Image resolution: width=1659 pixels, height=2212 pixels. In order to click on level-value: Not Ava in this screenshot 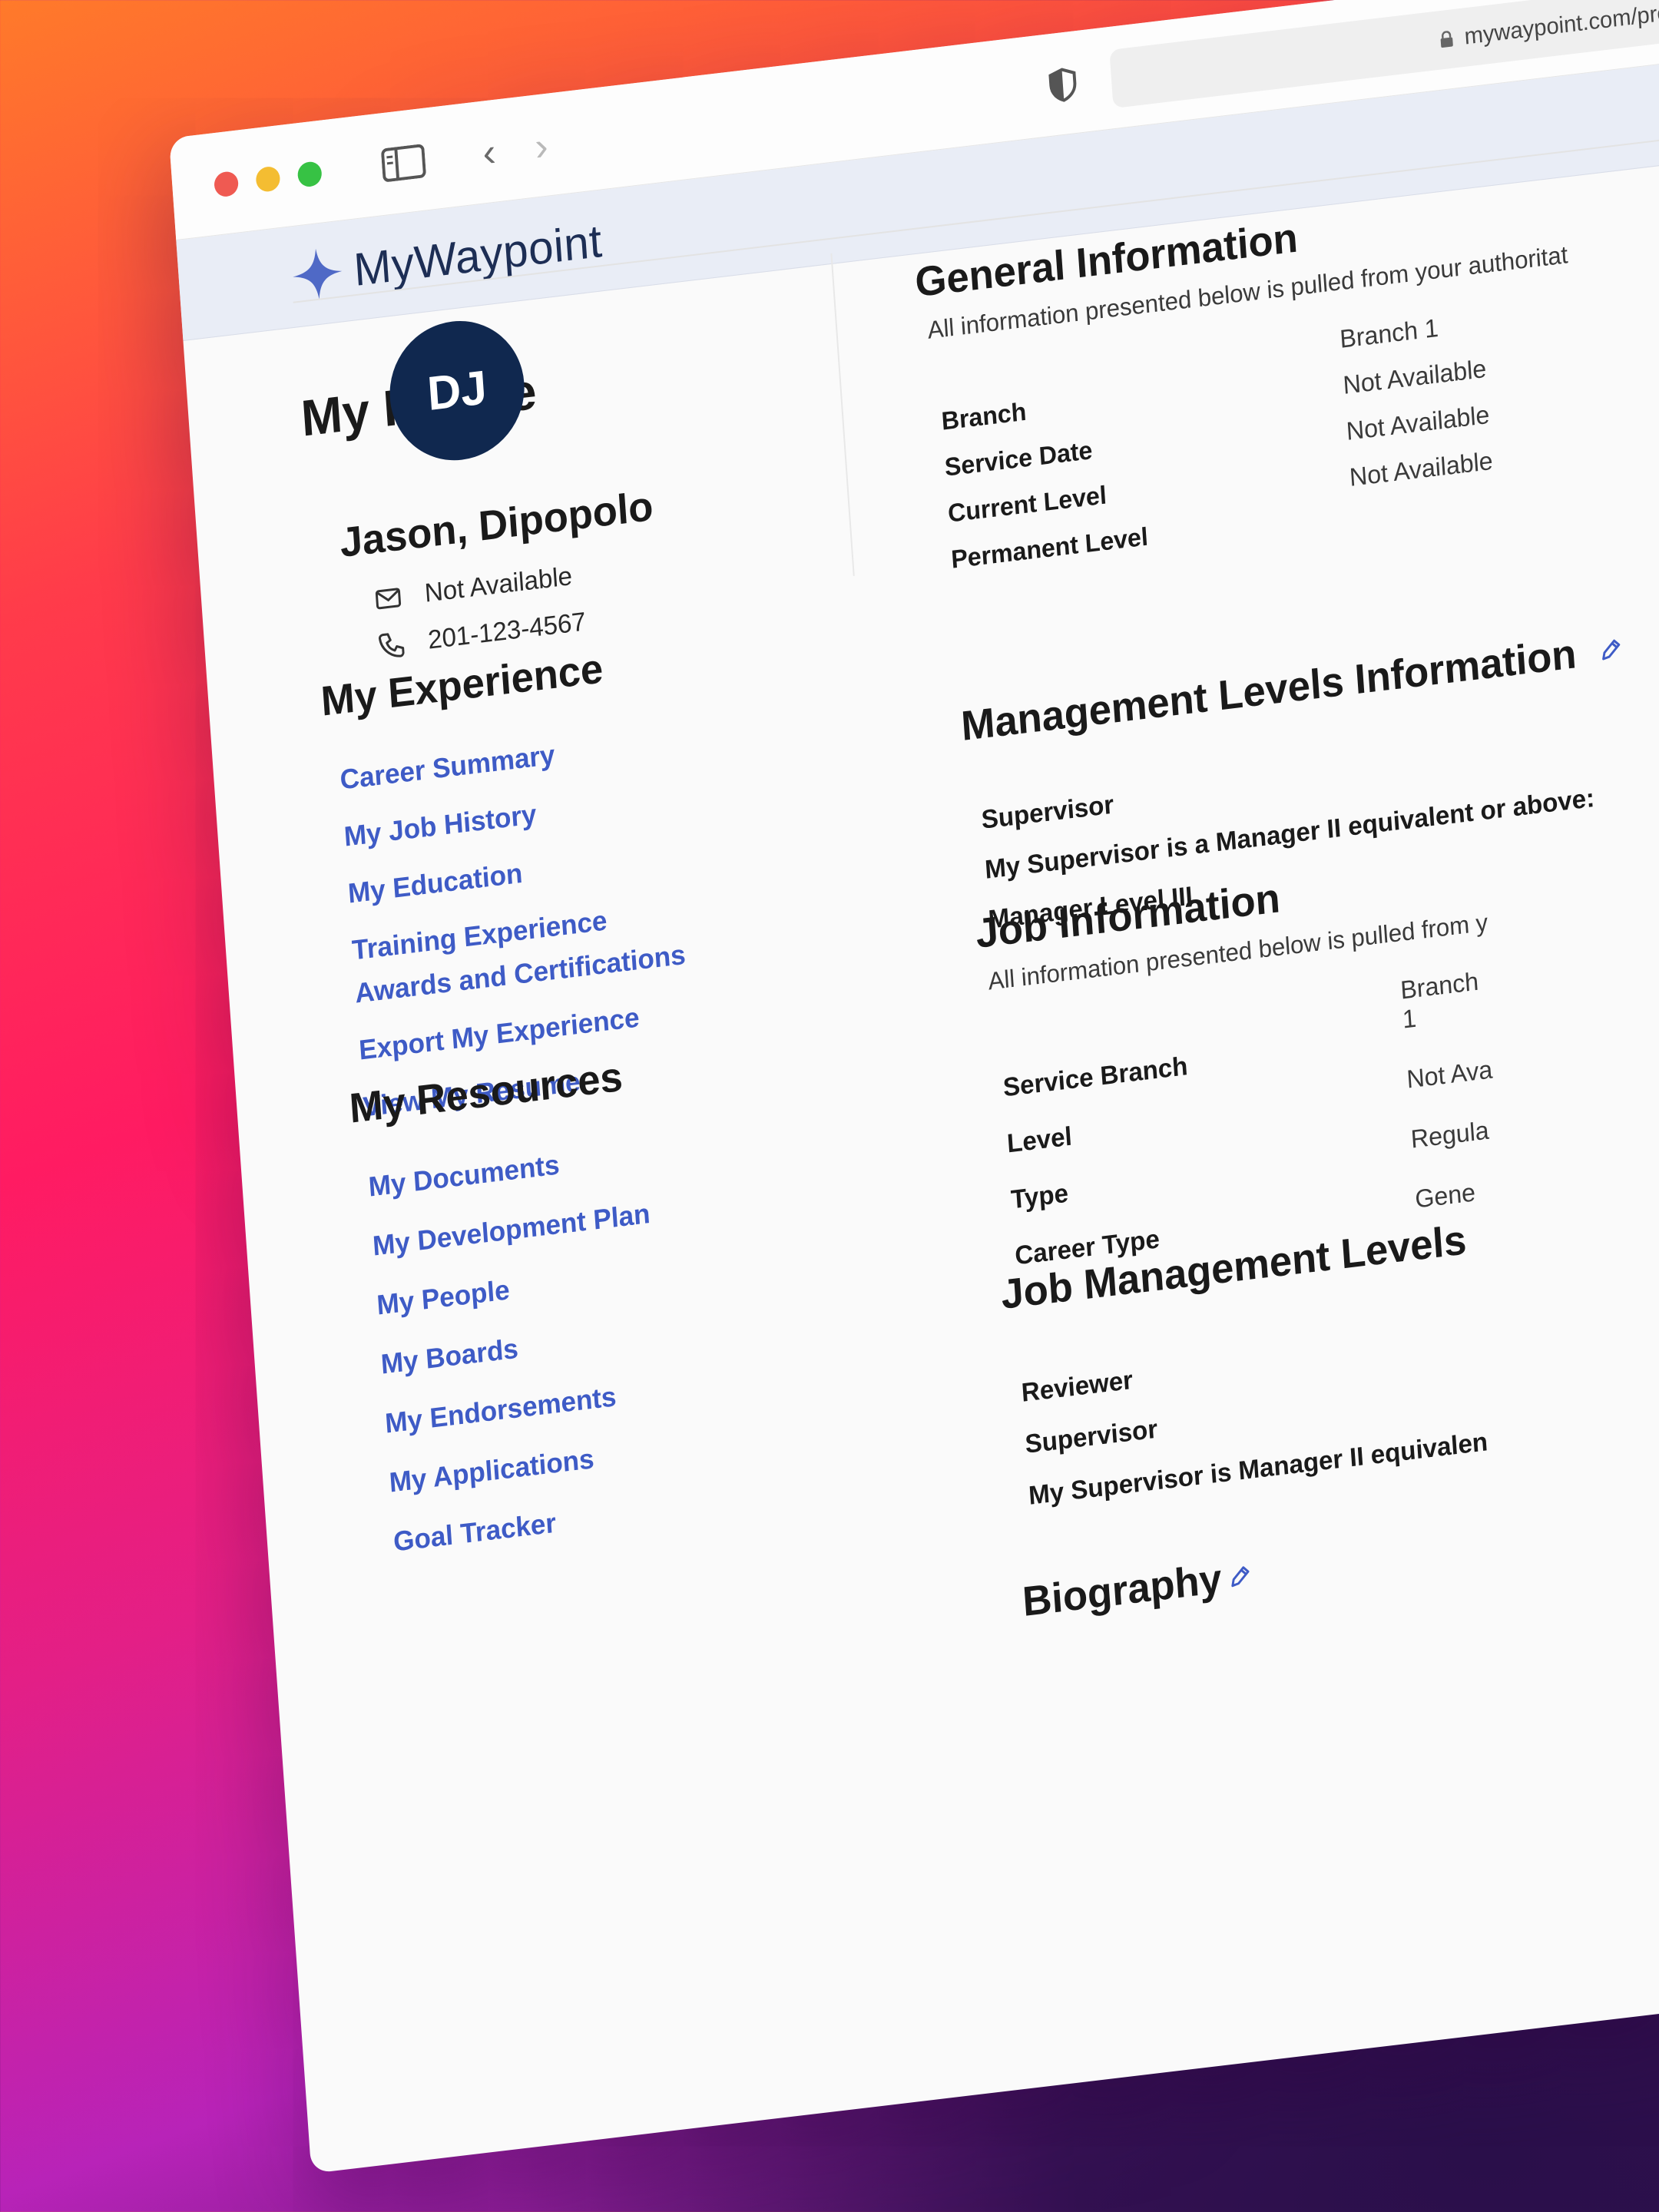, I will do `click(1450, 1074)`.